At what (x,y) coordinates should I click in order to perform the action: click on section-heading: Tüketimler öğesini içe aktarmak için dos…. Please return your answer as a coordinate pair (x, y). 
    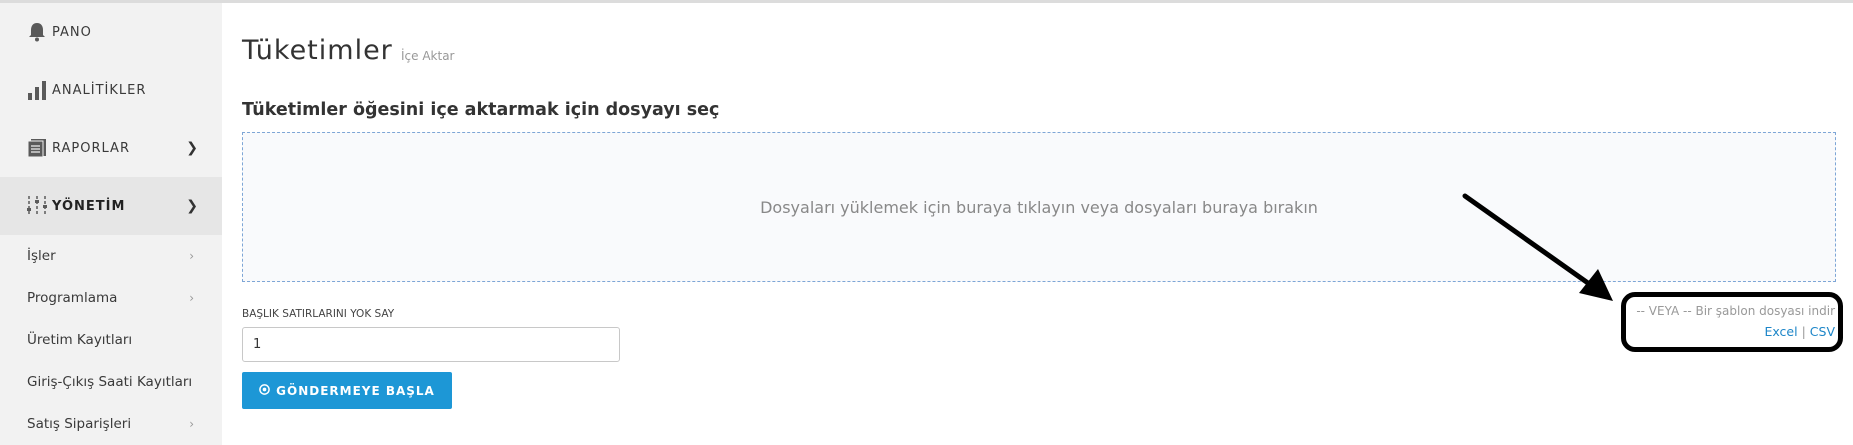
    Looking at the image, I should click on (481, 110).